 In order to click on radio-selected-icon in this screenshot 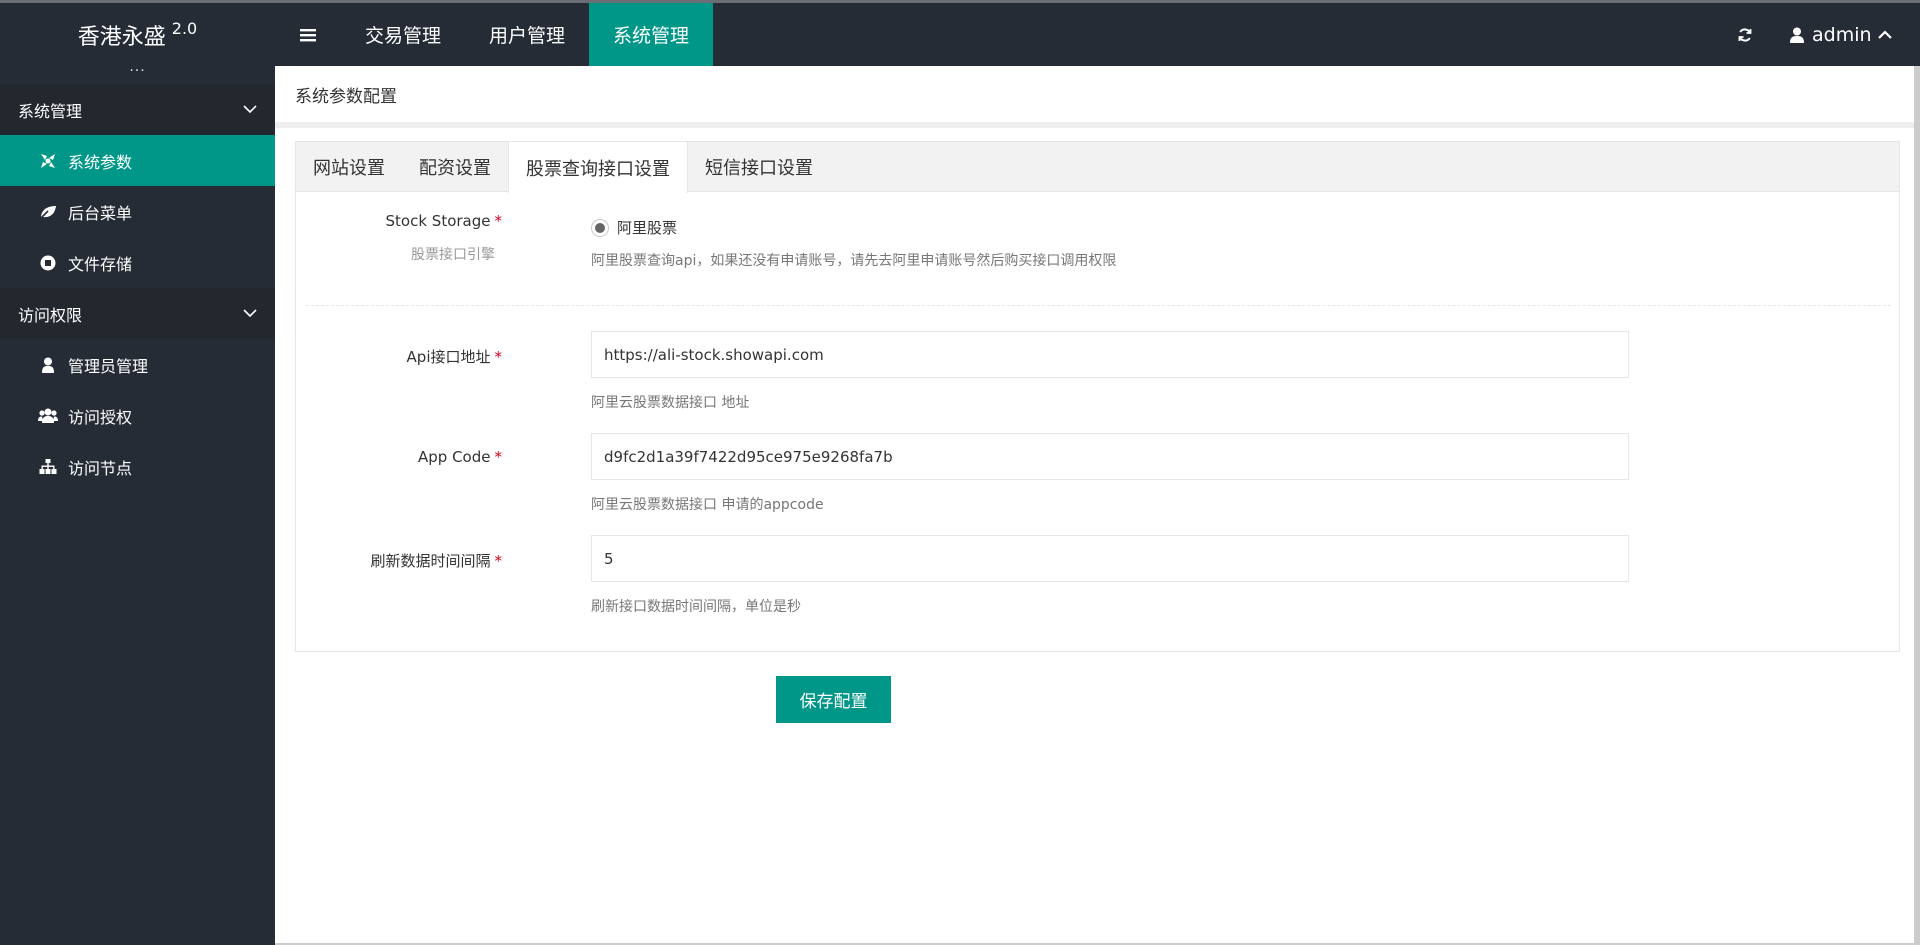, I will do `click(600, 227)`.